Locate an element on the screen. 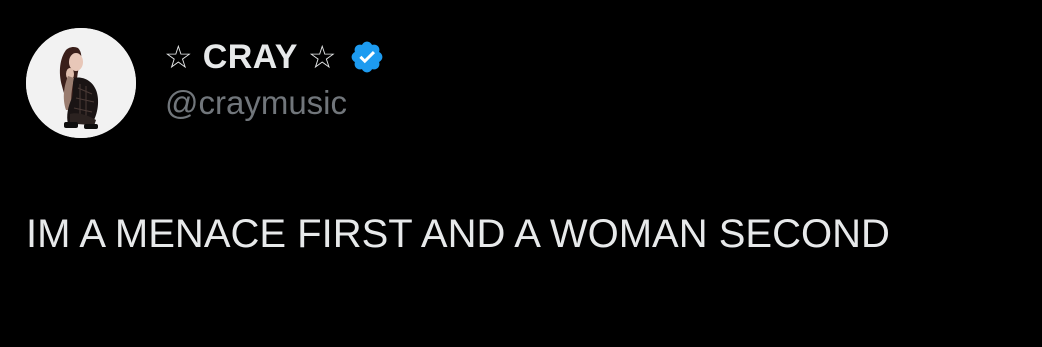  display-name: CRAY is located at coordinates (250, 57).